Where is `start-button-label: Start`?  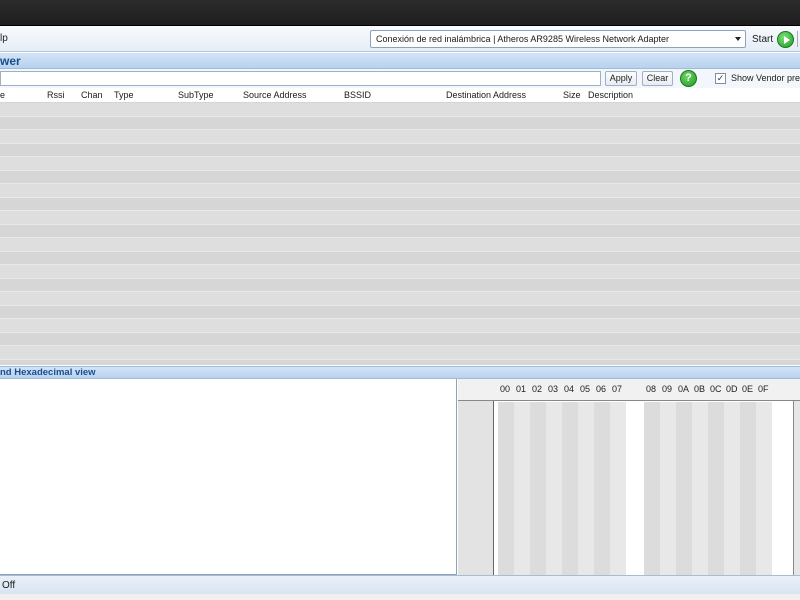 start-button-label: Start is located at coordinates (763, 39).